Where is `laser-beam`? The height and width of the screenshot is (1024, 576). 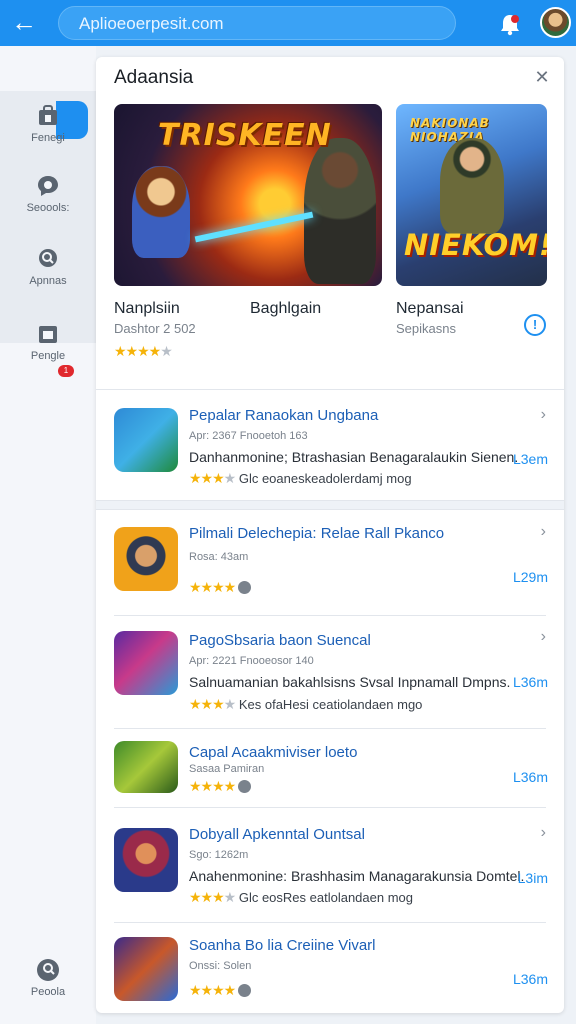
laser-beam is located at coordinates (254, 227).